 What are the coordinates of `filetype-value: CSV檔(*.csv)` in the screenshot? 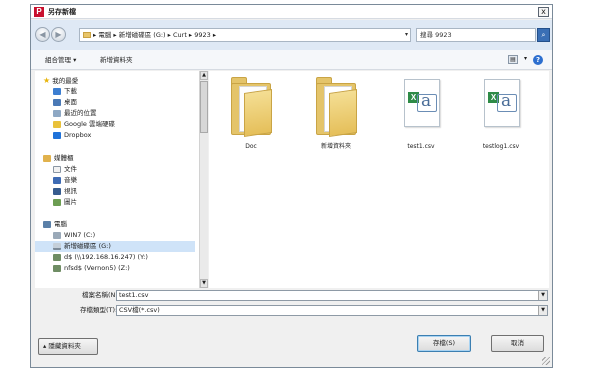 It's located at (139, 310).